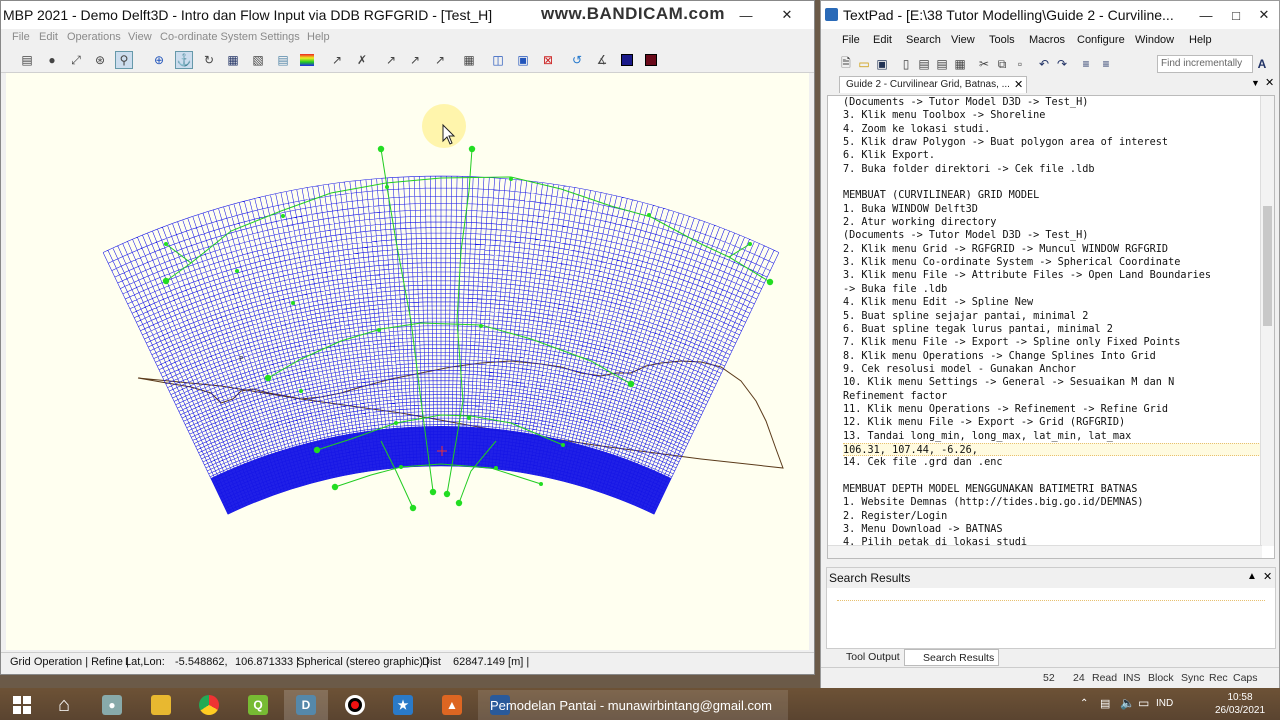 The width and height of the screenshot is (1280, 720). I want to click on tp-menu-help: Help, so click(1200, 40).